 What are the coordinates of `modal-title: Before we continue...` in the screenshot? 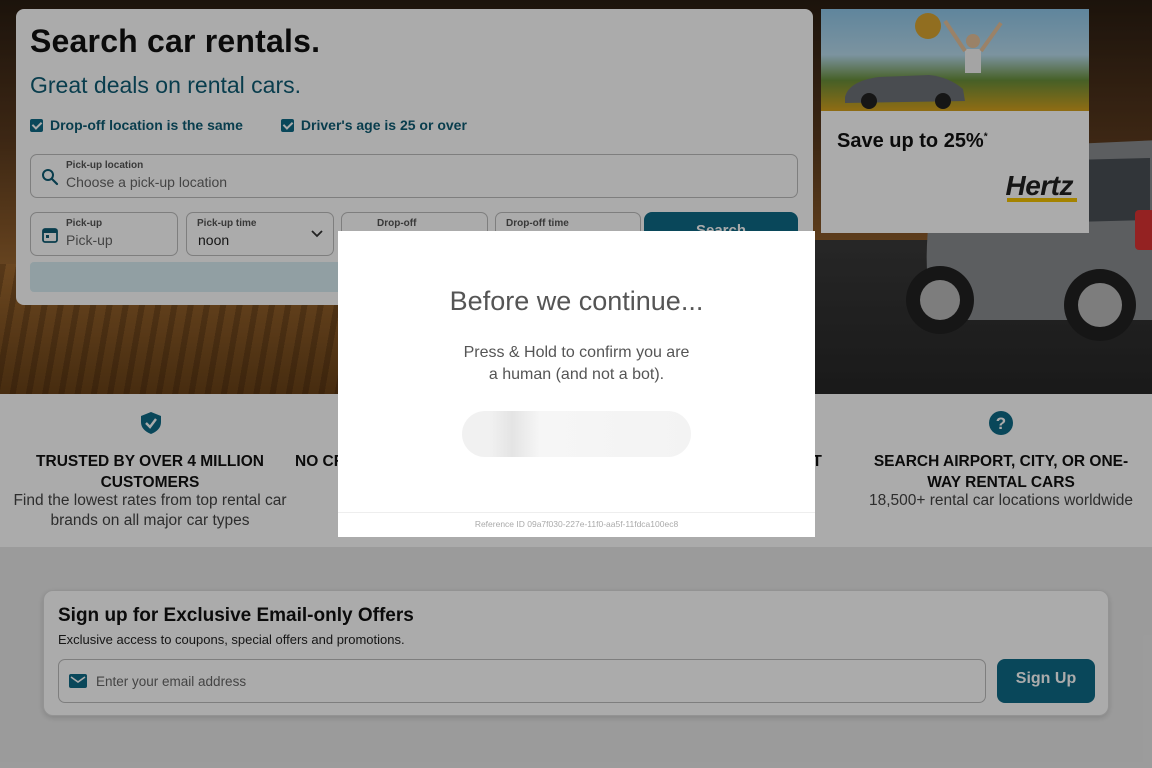 It's located at (576, 301).